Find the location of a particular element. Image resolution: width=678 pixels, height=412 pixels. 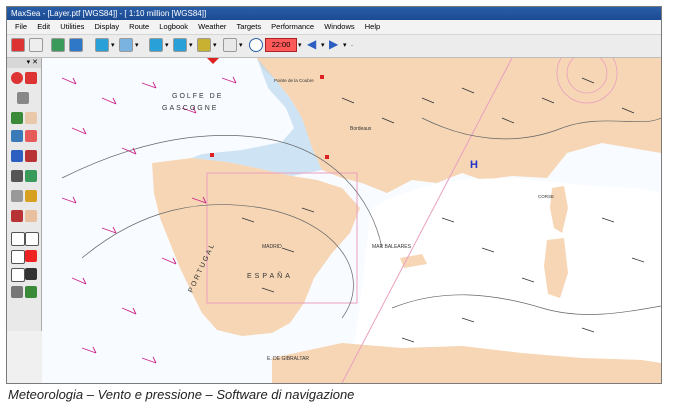

route-dropdown-icon: ▾ is located at coordinates (191, 45).